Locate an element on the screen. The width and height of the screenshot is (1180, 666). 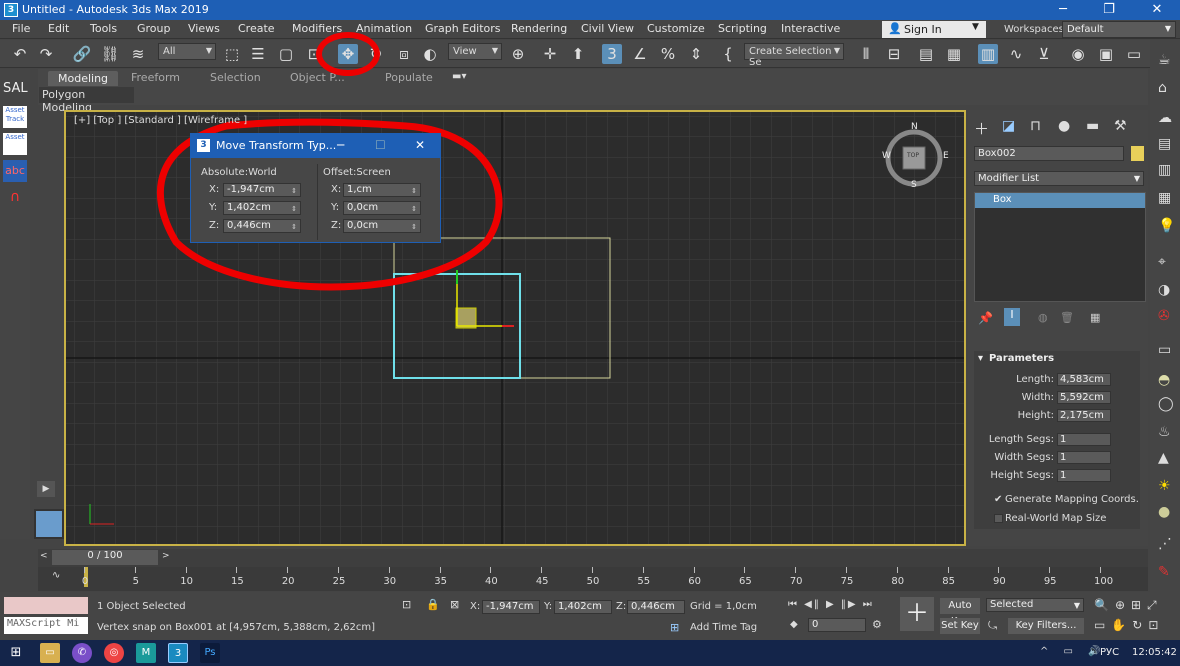
isolate-selection-icon: ⊡ is located at coordinates (406, 604).